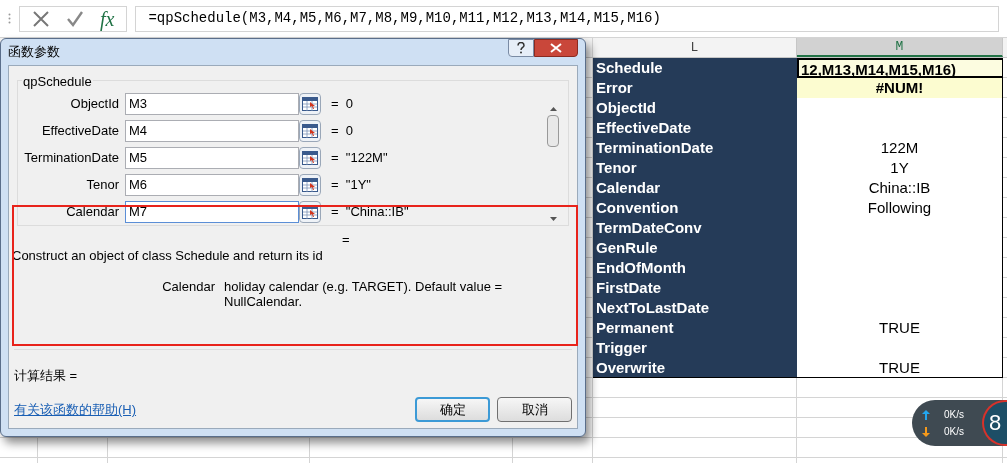 This screenshot has width=1007, height=463. Describe the element at coordinates (9, 18) in the screenshot. I see `grip-icon` at that location.